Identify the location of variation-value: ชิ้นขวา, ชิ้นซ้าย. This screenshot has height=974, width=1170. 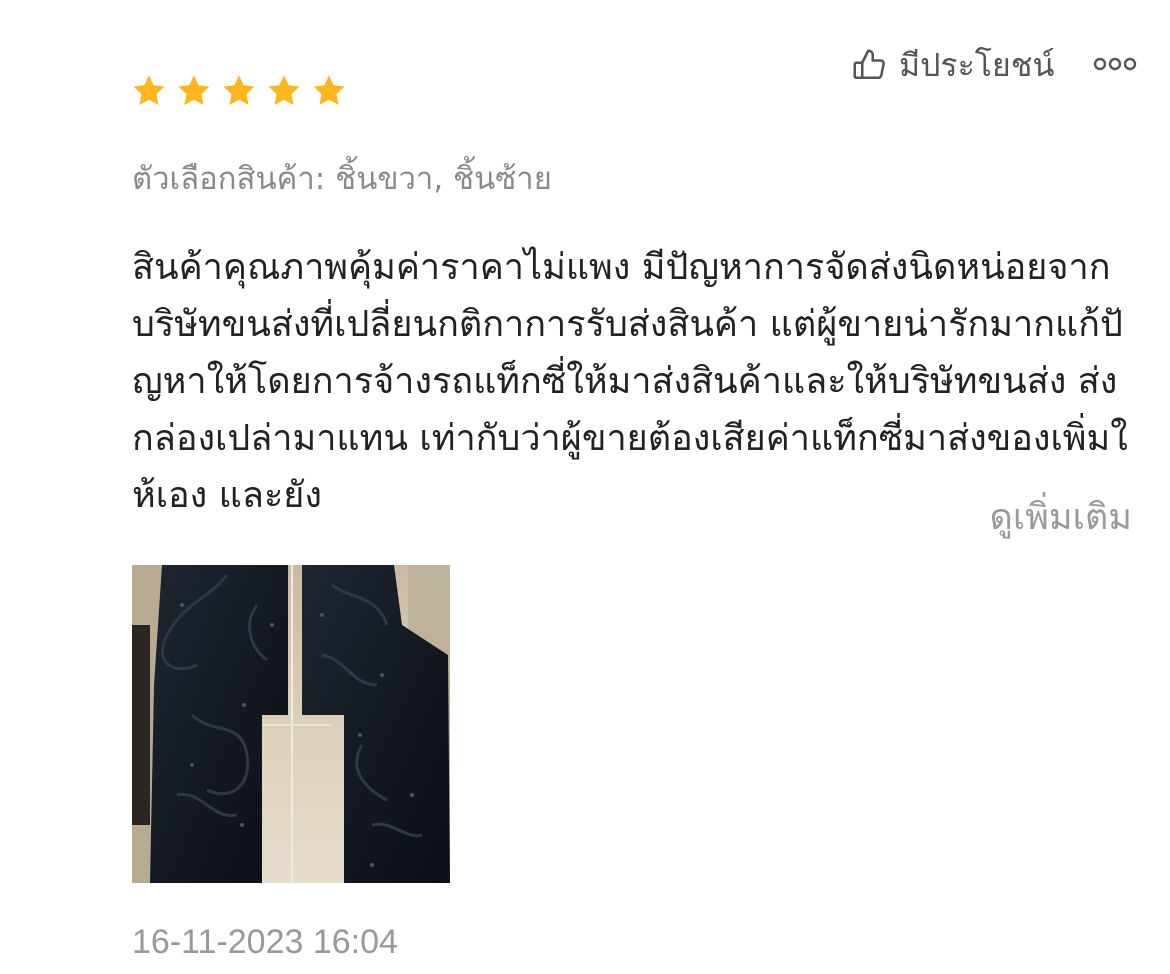
(443, 179).